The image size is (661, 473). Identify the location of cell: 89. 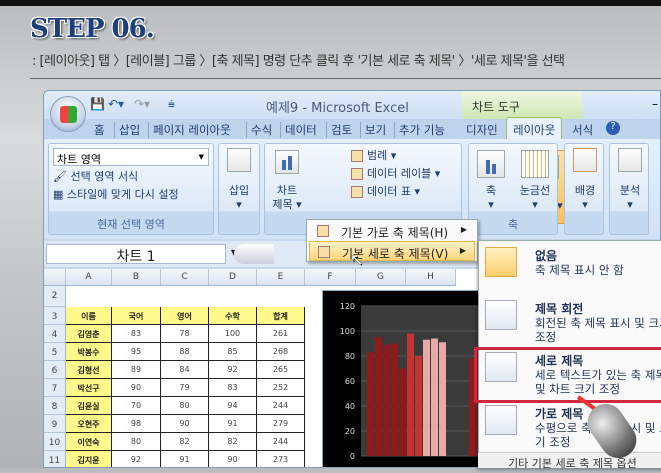
(136, 370).